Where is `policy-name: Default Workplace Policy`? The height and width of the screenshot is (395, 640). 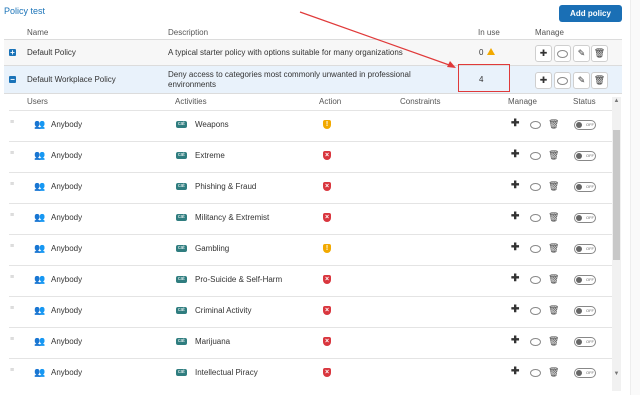 policy-name: Default Workplace Policy is located at coordinates (71, 79).